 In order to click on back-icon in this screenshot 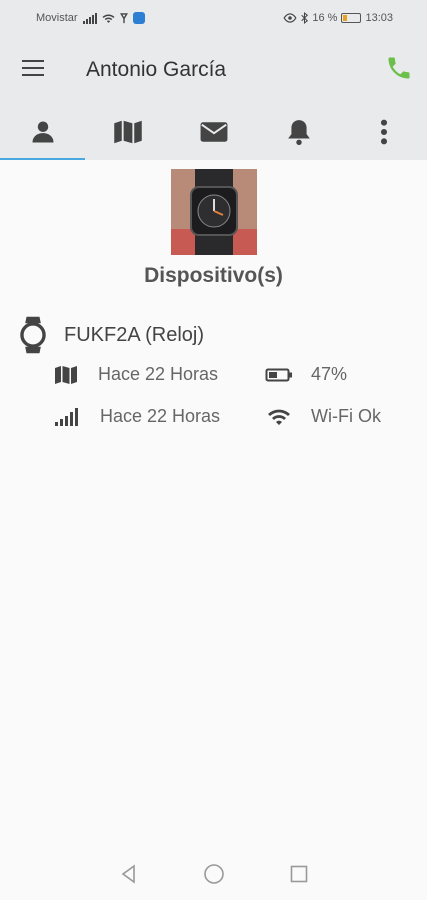, I will do `click(129, 874)`.